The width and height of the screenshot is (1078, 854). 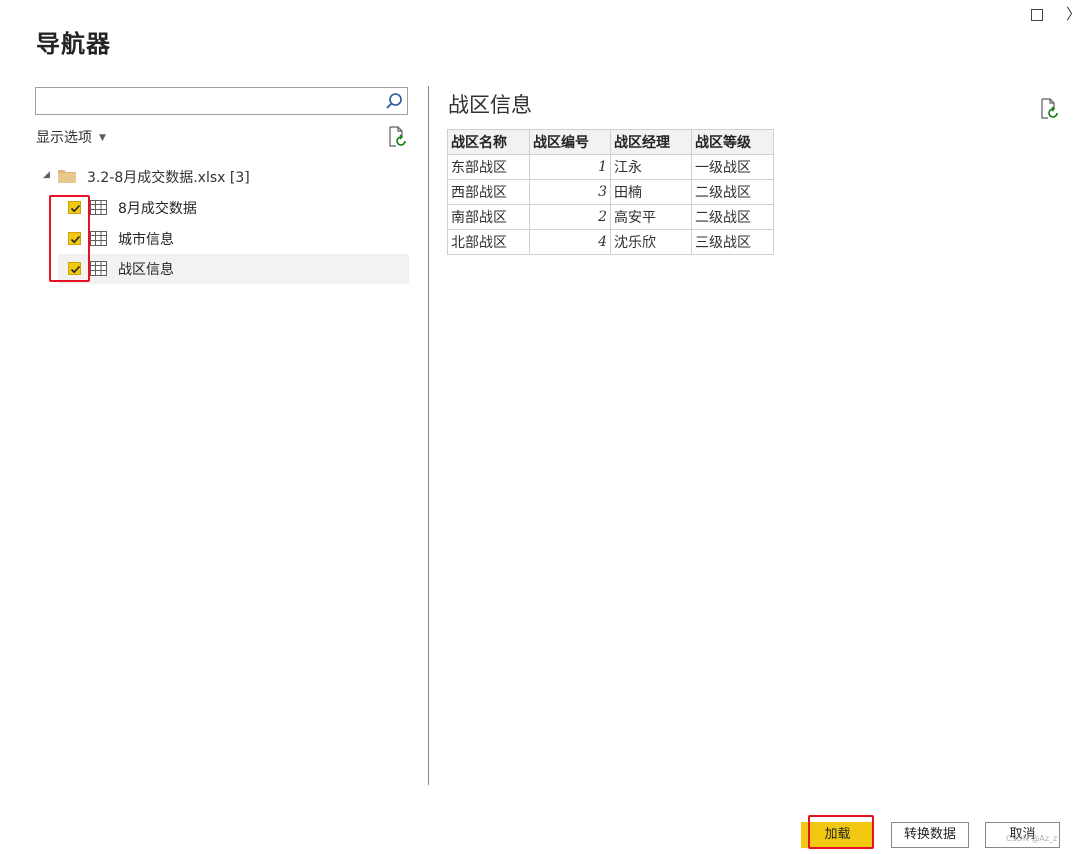 I want to click on table-cell: 南部战区, so click(x=488, y=217).